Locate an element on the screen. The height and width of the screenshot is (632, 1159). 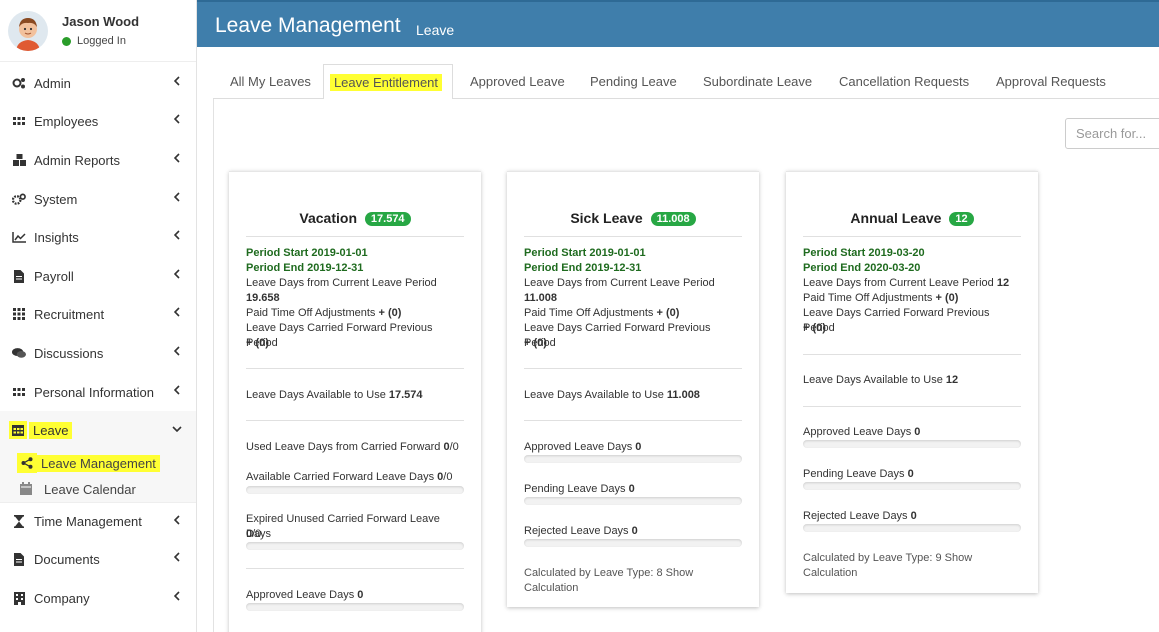
sidebar-subitem-leave-calendar: Leave Calendar is located at coordinates (98, 489).